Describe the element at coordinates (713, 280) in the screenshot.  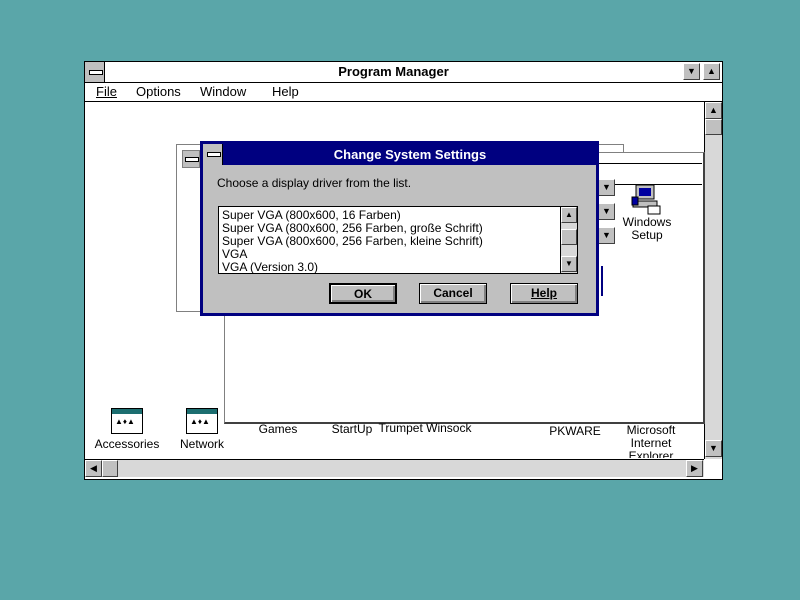
I see `vertical-scrollbar: ▲ ▼` at that location.